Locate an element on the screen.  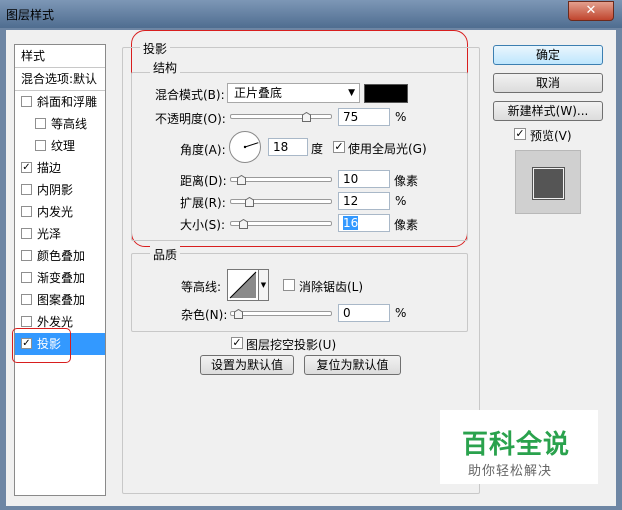
style-item-label: 内发光 is located at coordinates (55, 212).